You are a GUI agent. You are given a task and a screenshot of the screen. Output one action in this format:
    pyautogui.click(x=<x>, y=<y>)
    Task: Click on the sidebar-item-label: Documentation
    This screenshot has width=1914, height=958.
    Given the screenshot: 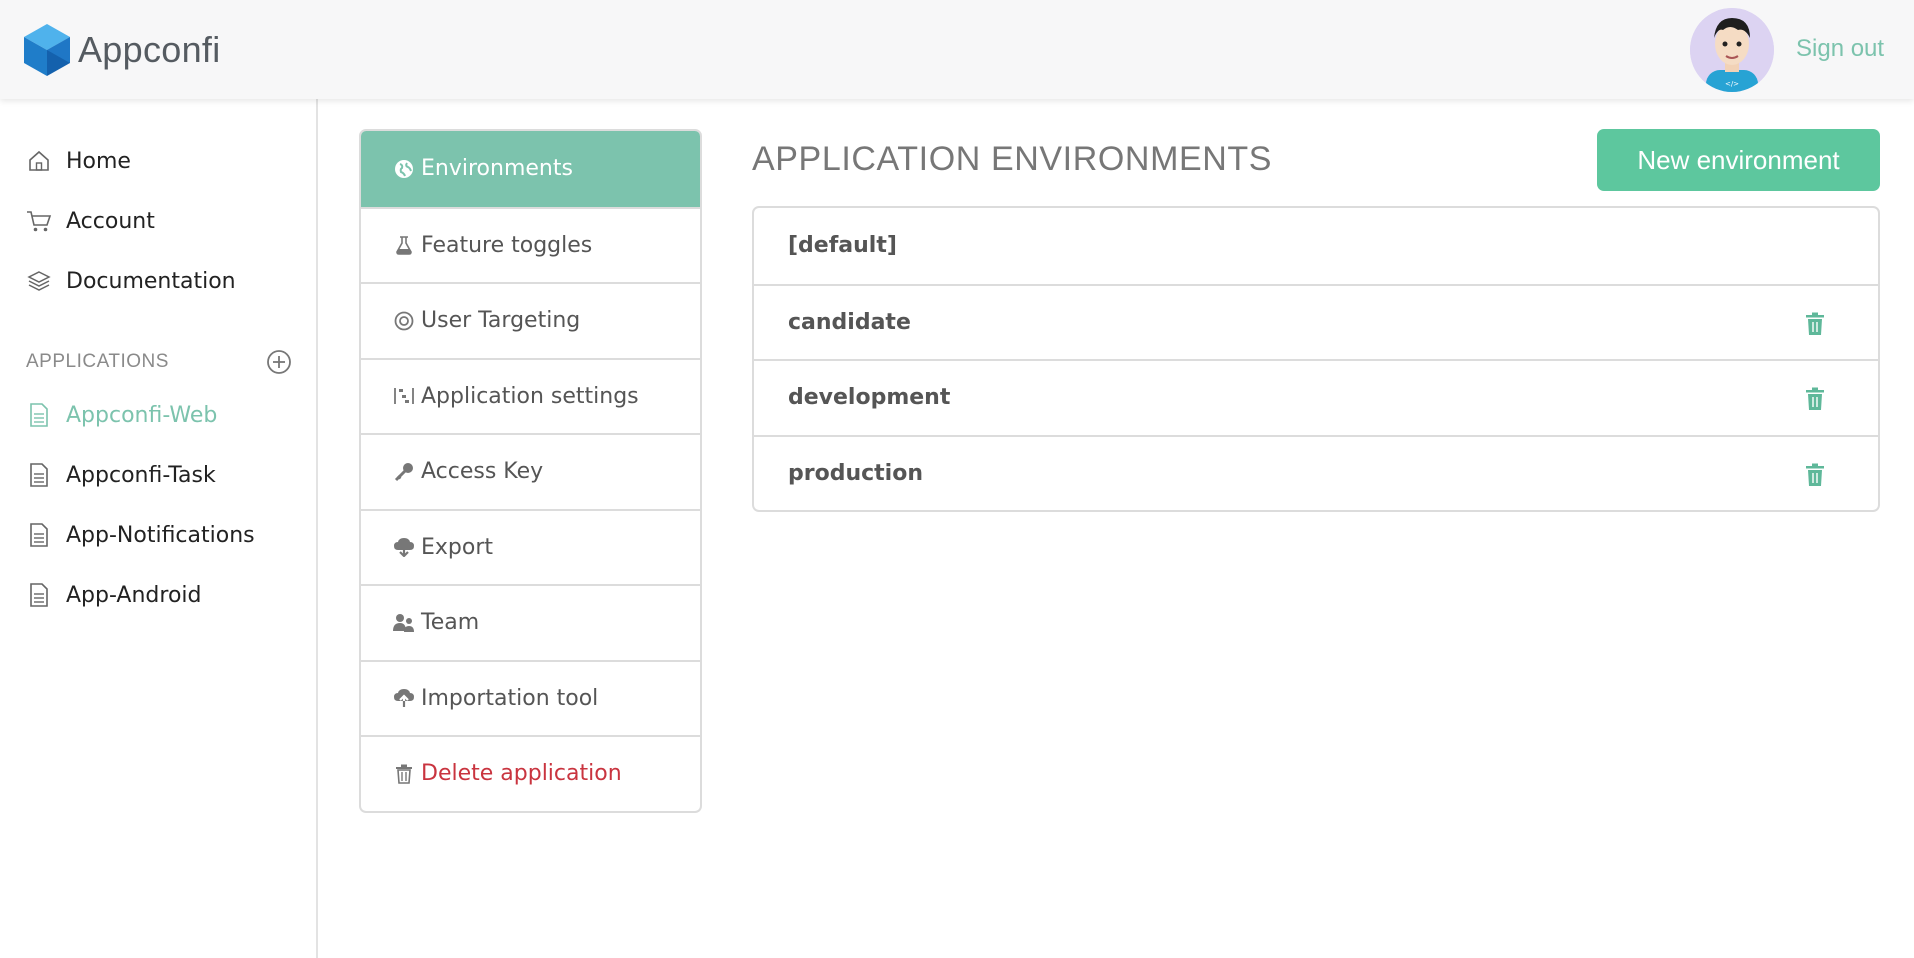 What is the action you would take?
    pyautogui.click(x=151, y=281)
    